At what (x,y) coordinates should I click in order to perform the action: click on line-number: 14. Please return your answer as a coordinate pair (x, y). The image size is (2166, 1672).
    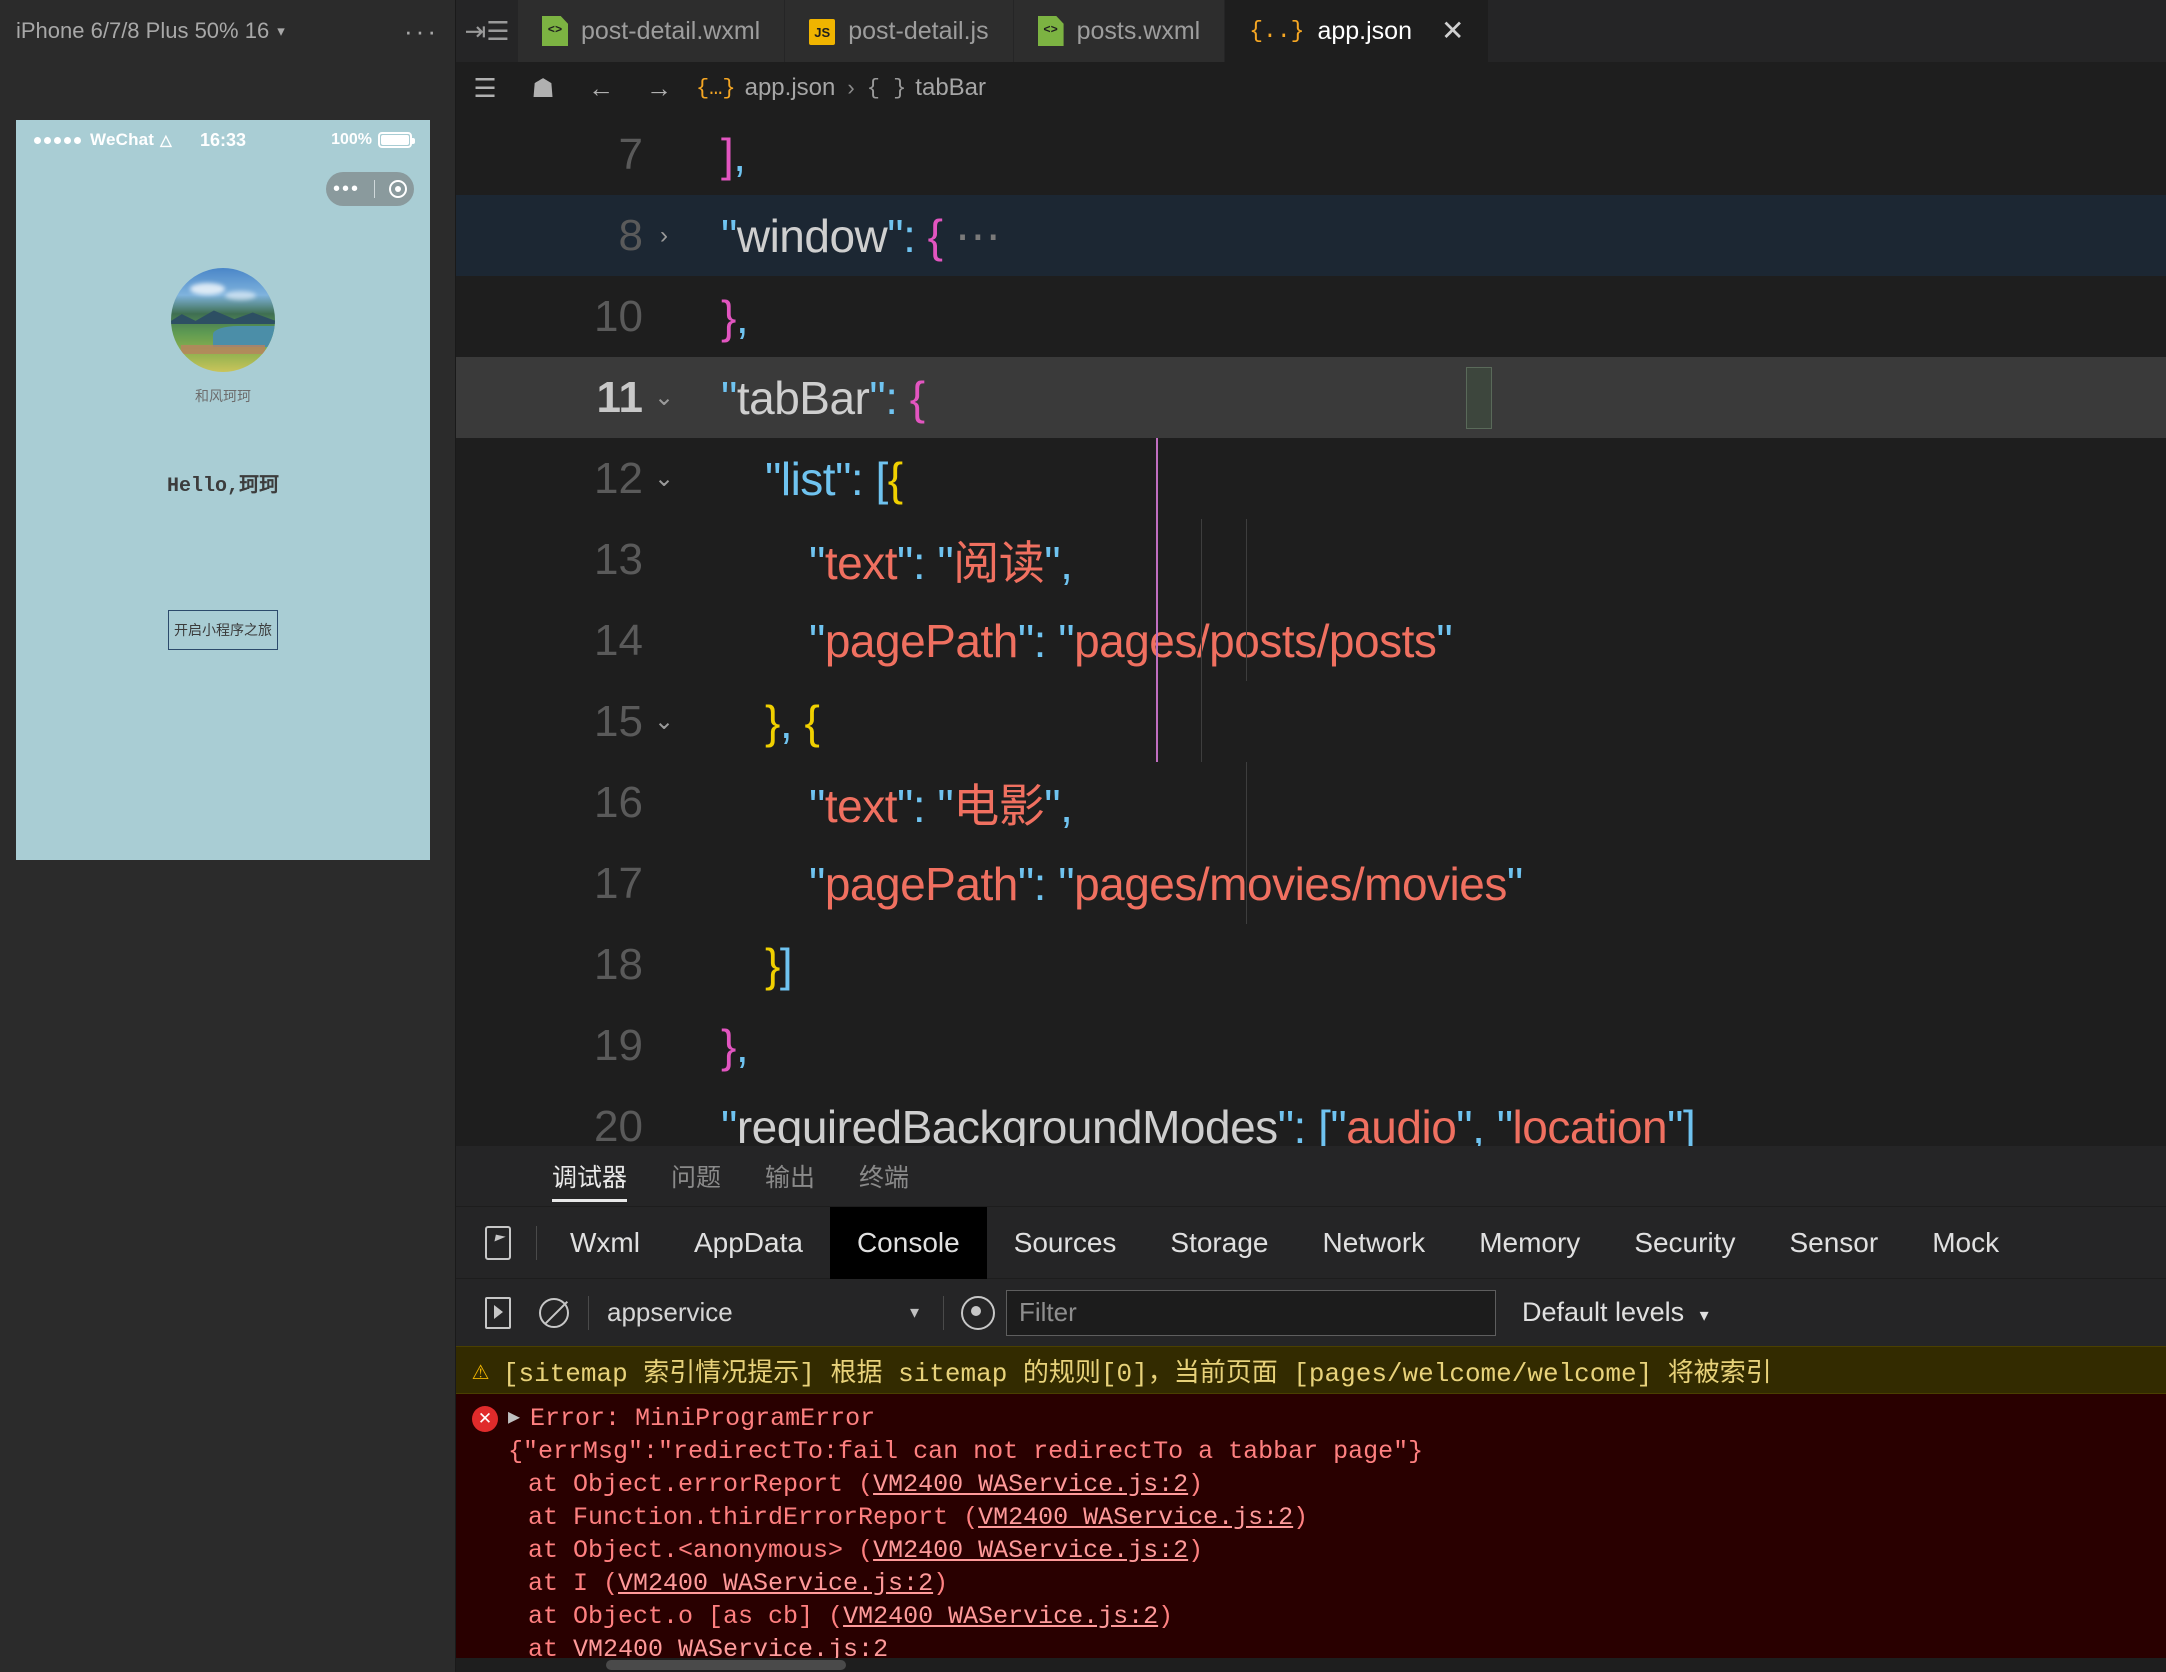
    Looking at the image, I should click on (618, 640).